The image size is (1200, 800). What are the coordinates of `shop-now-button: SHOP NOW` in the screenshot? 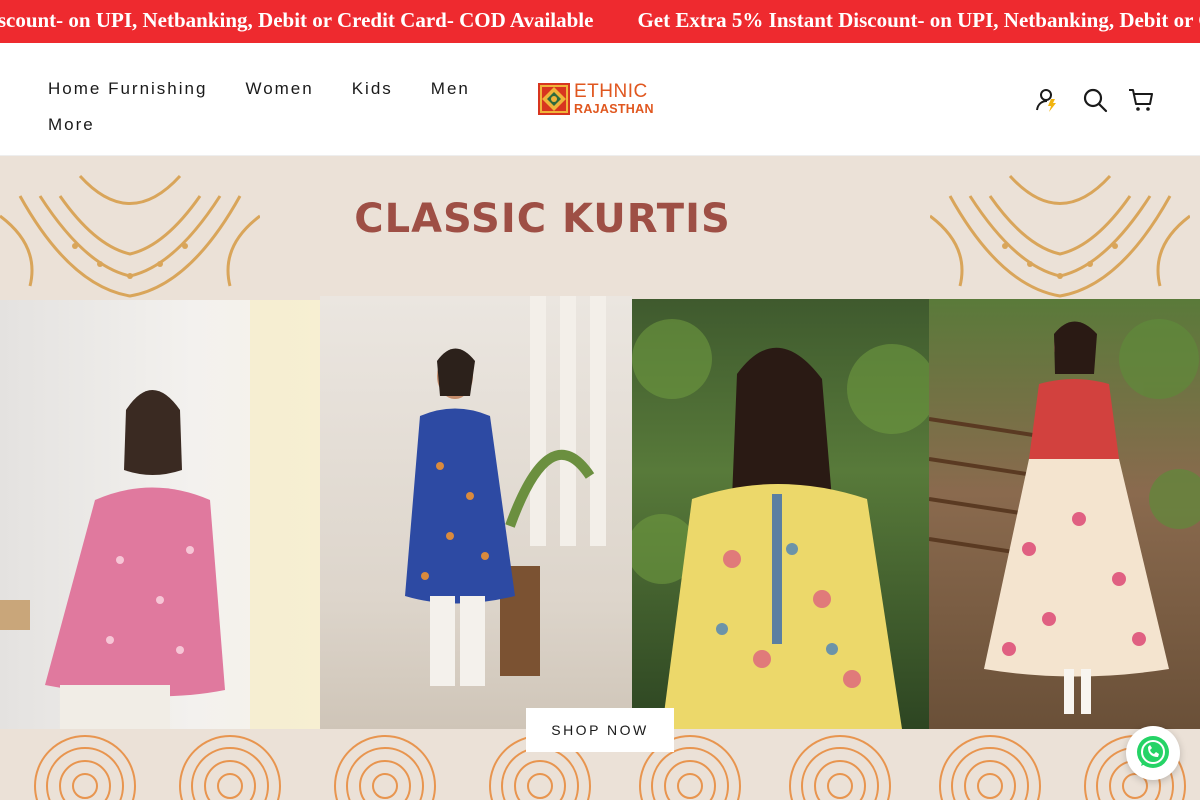 It's located at (600, 730).